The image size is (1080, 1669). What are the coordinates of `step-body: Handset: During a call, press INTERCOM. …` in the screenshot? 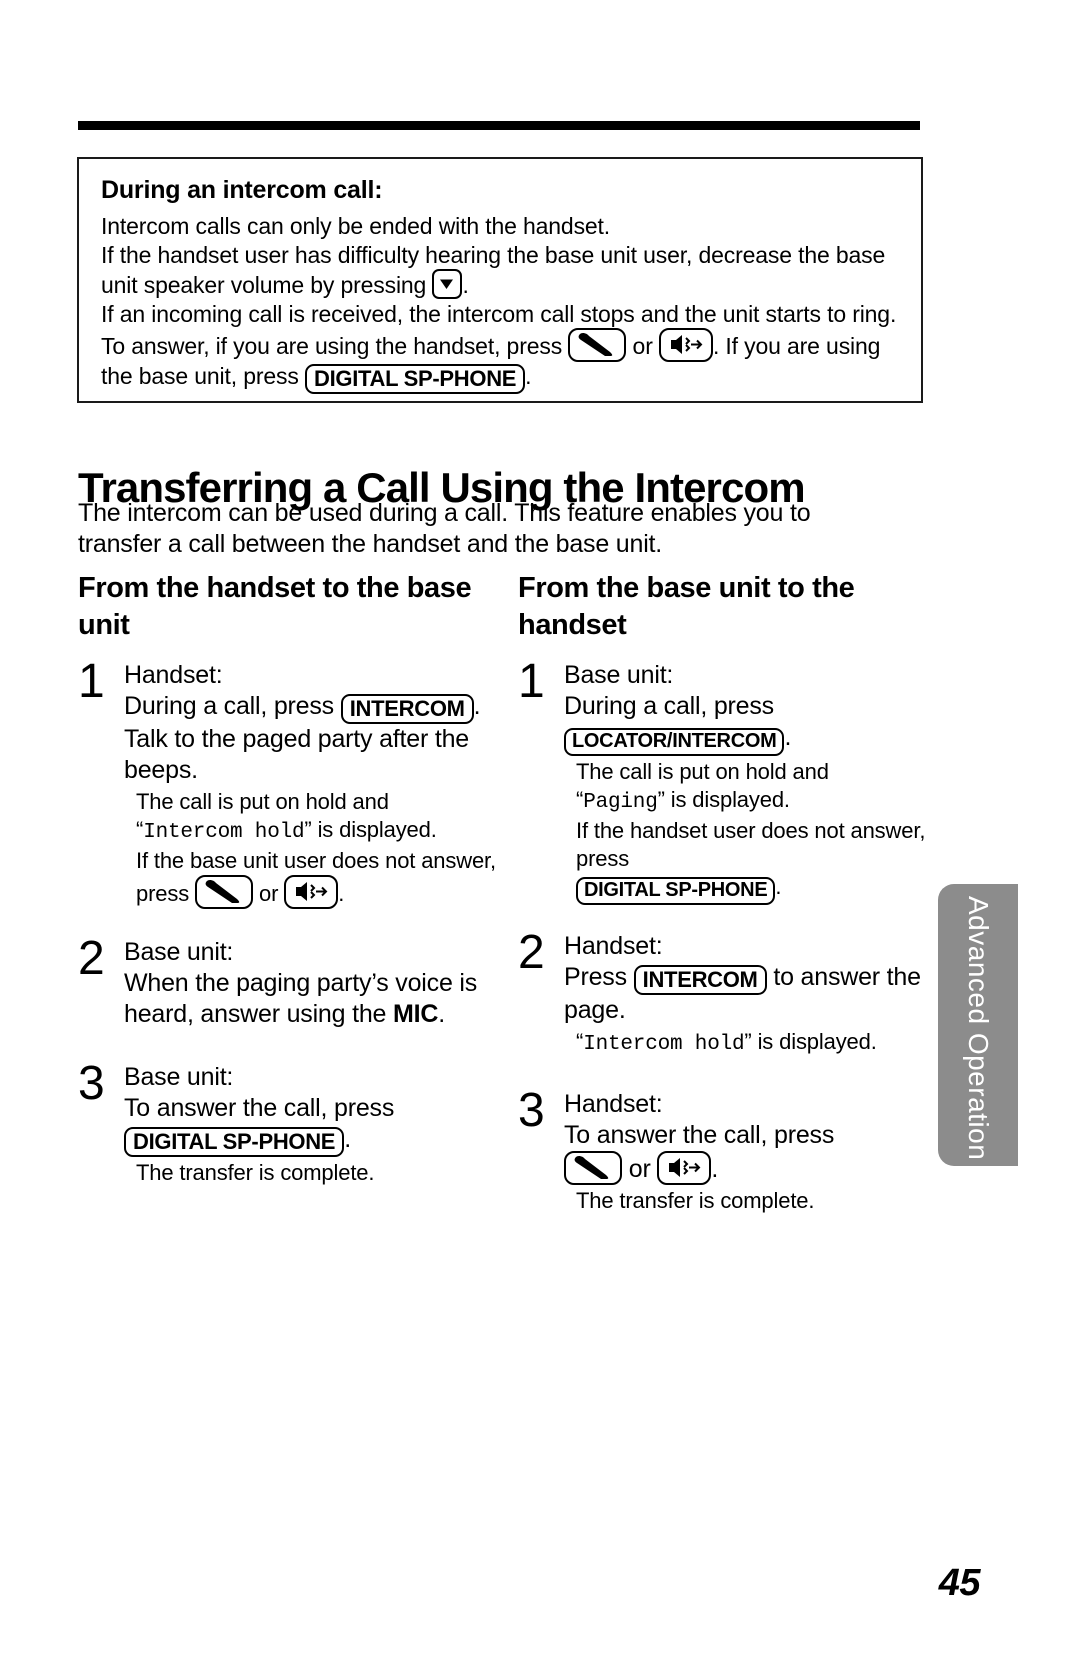 It's located at (317, 783).